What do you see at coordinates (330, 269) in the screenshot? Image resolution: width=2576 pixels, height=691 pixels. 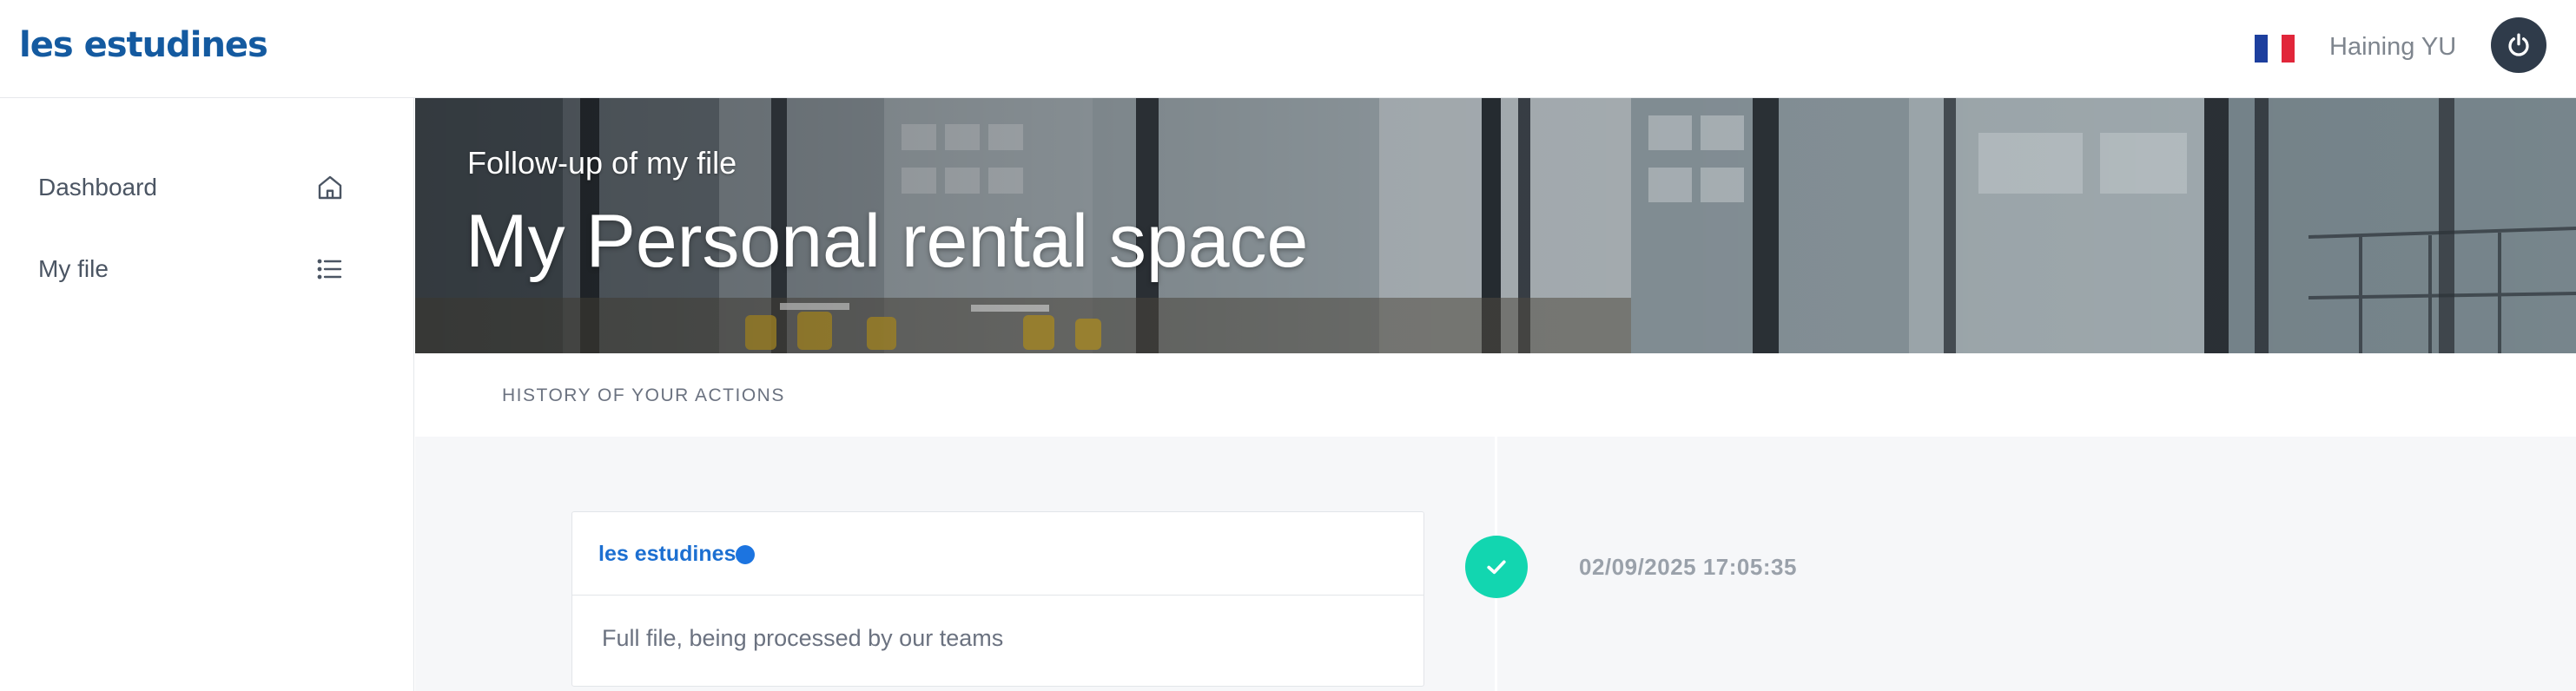 I see `list-icon` at bounding box center [330, 269].